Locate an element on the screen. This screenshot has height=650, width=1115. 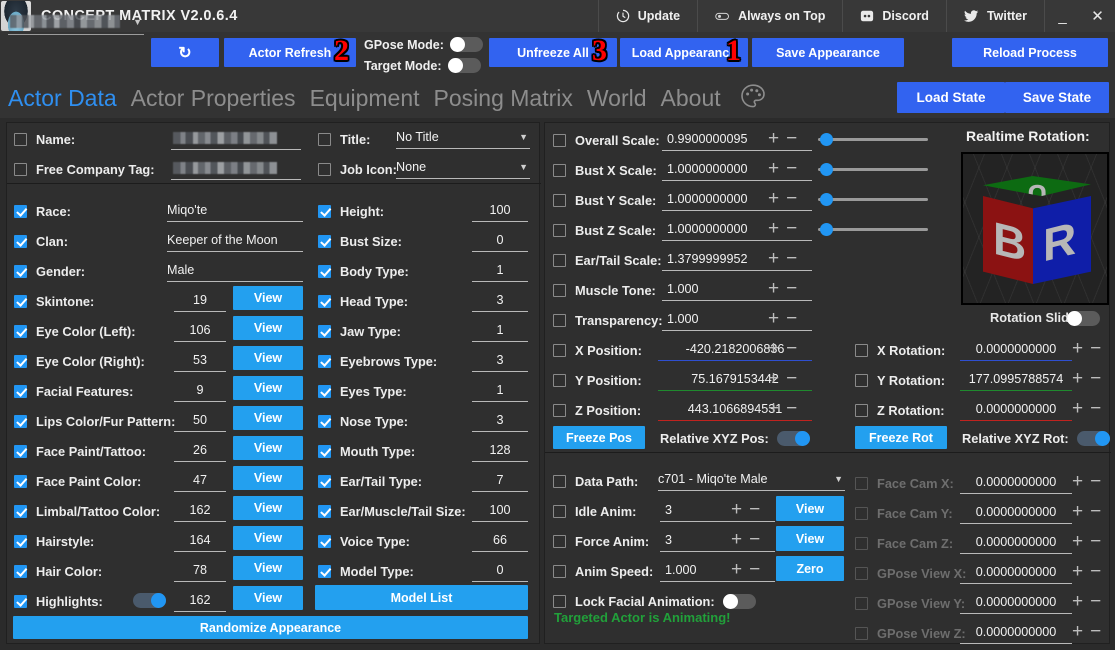
hairstyle-view-button: View is located at coordinates (268, 538).